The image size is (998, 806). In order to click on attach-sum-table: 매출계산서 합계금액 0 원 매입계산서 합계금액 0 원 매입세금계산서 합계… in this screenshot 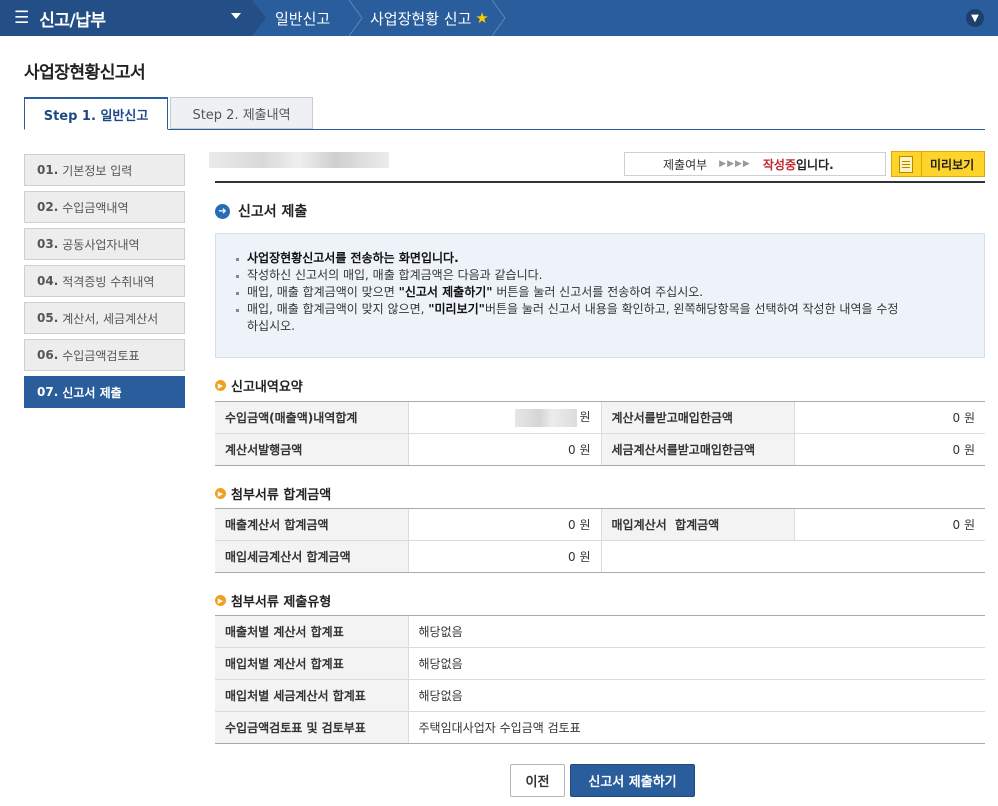, I will do `click(600, 540)`.